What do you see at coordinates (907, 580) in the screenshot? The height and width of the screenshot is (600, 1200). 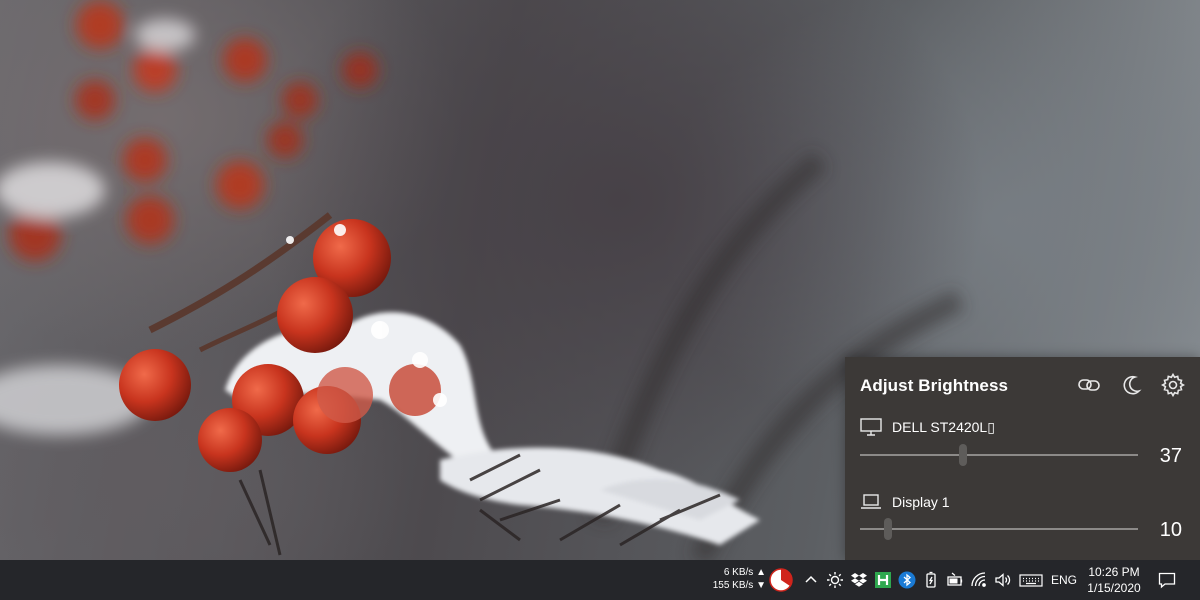 I see `bluetooth-icon` at bounding box center [907, 580].